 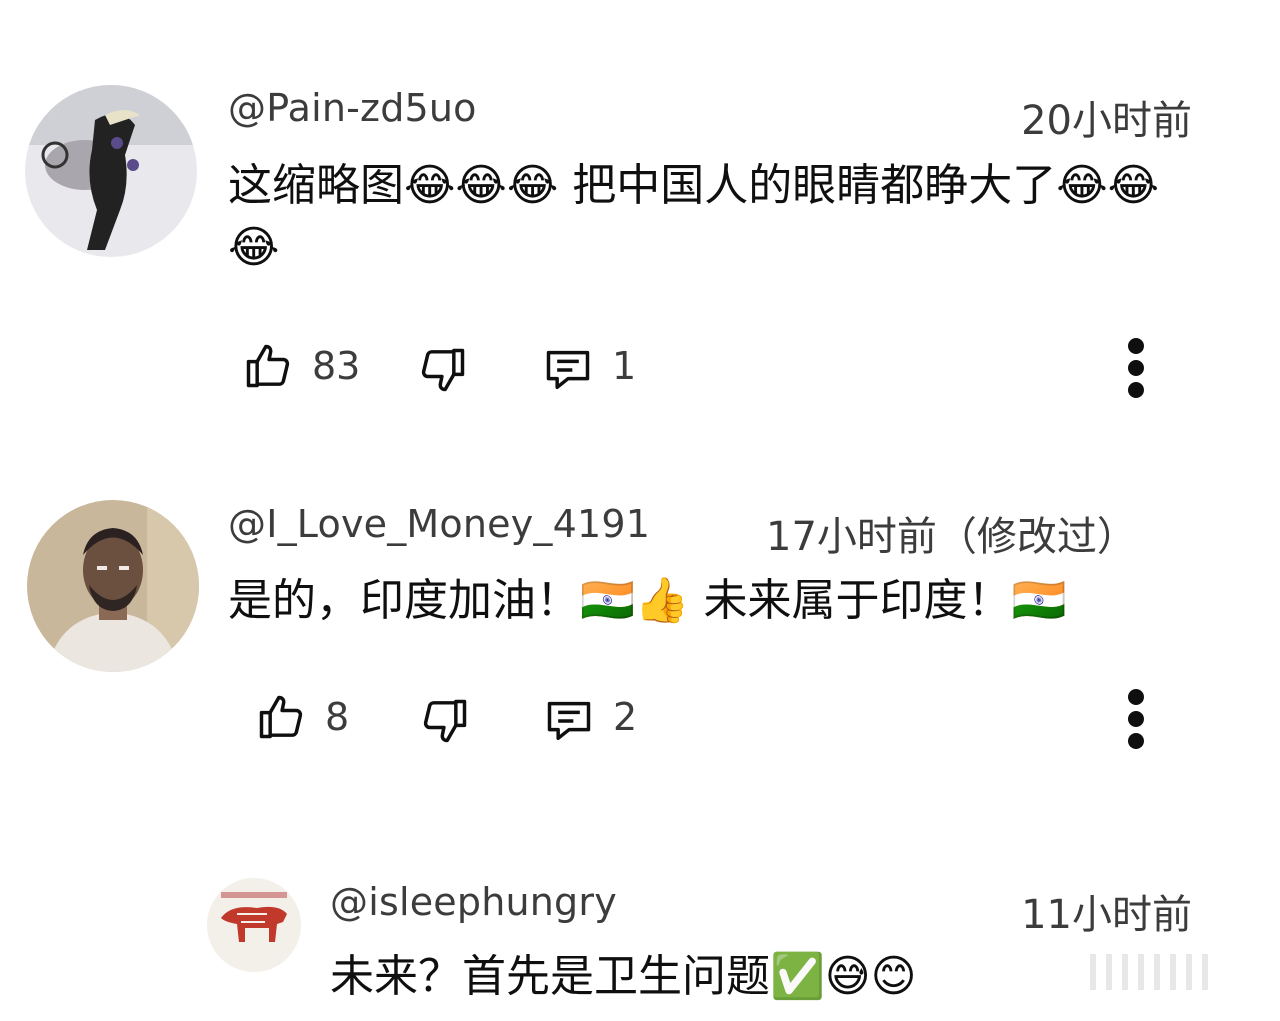 I want to click on comment-text: 未来？首先是卫生问题✅😅😊, so click(x=623, y=976).